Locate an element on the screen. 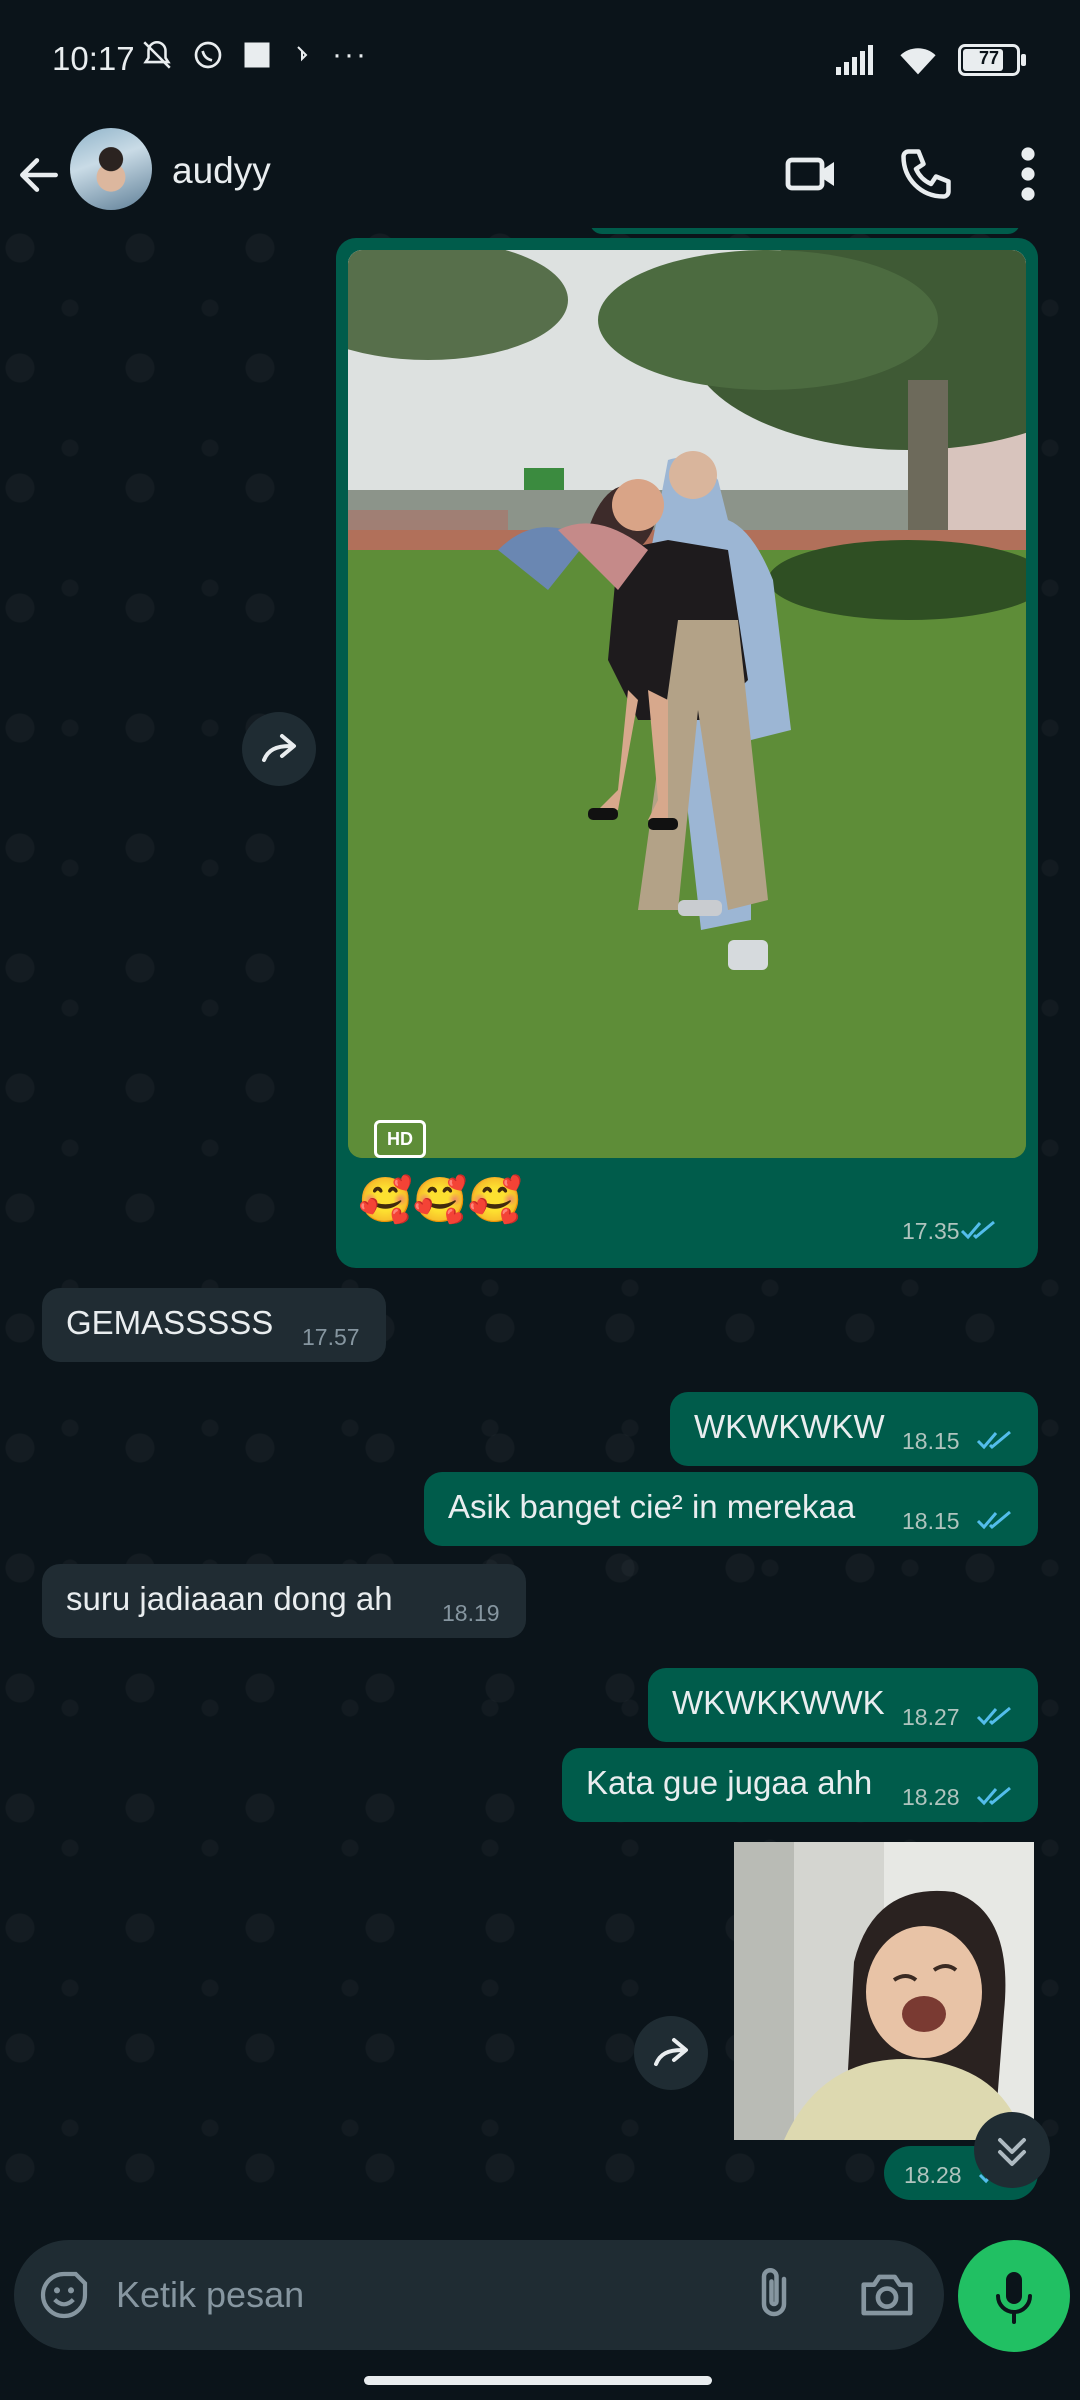 Image resolution: width=1080 pixels, height=2400 pixels. camera-icon is located at coordinates (887, 2295).